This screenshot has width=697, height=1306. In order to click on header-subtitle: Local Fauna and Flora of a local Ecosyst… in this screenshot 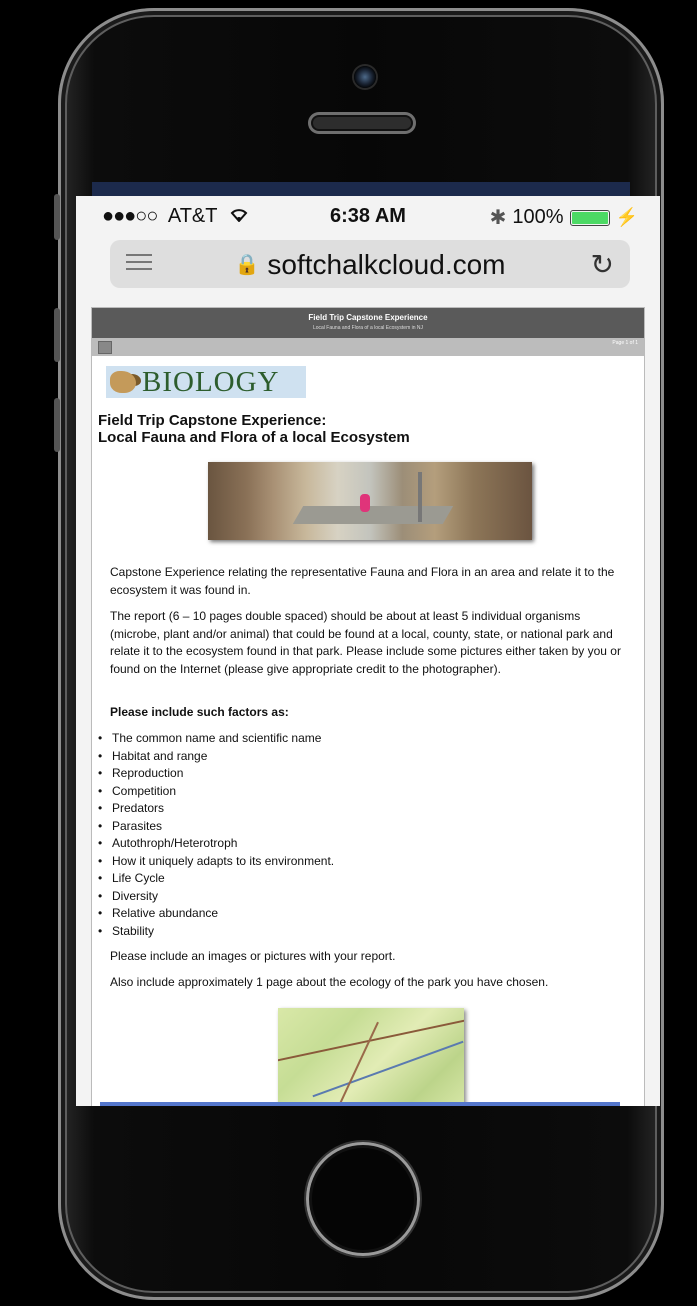, I will do `click(368, 328)`.